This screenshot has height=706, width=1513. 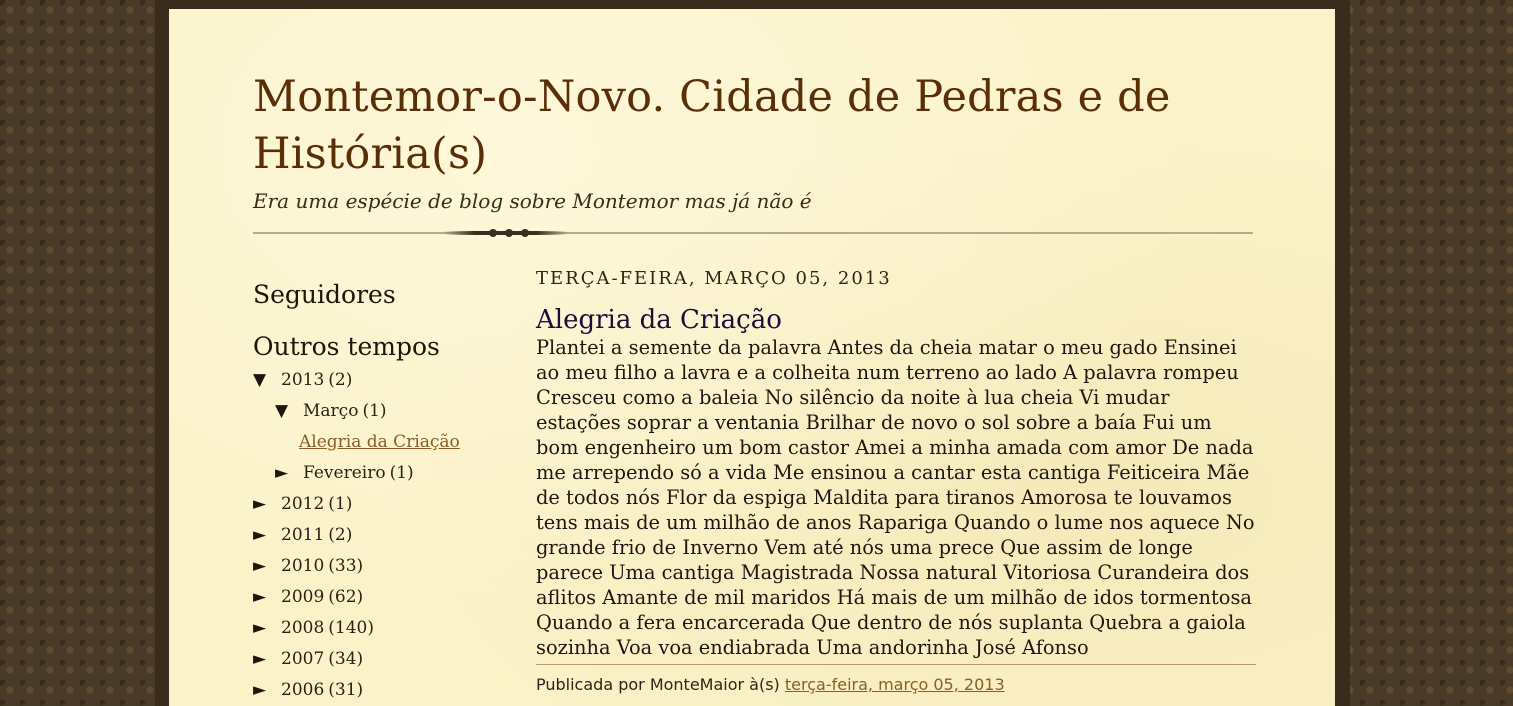 I want to click on archive-month-fevereiro: ► Fevereiro (1), so click(x=378, y=473).